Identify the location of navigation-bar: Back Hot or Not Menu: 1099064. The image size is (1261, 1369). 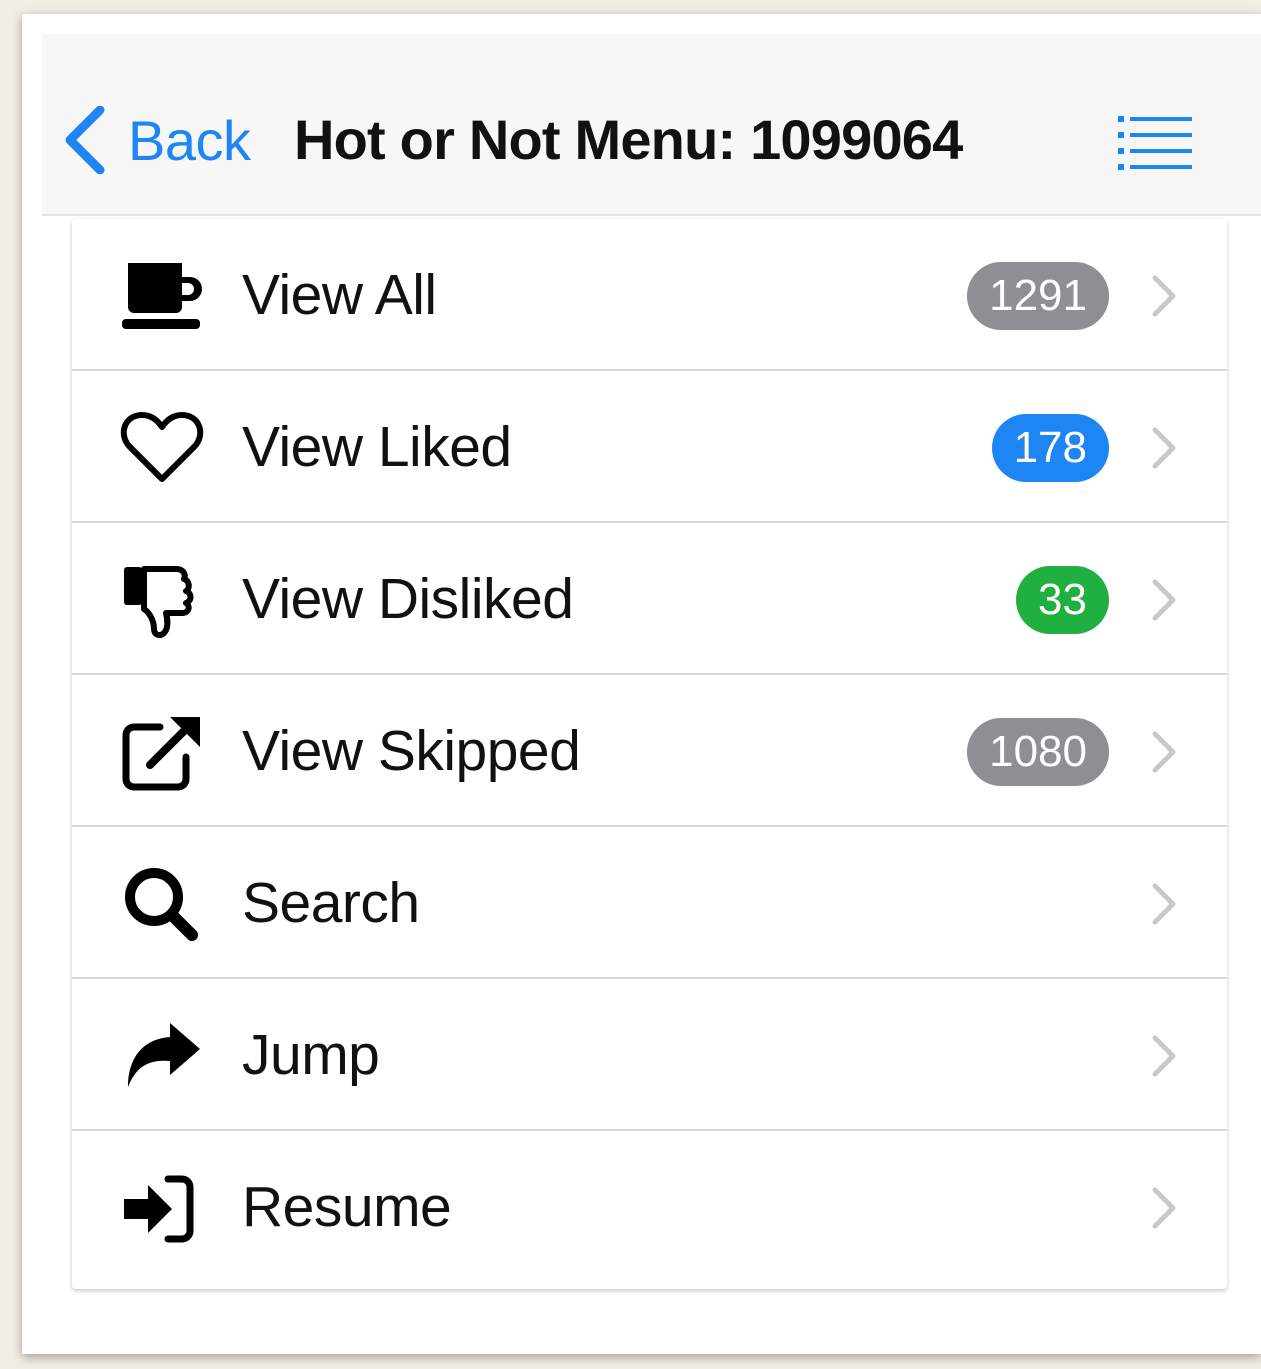
(651, 125).